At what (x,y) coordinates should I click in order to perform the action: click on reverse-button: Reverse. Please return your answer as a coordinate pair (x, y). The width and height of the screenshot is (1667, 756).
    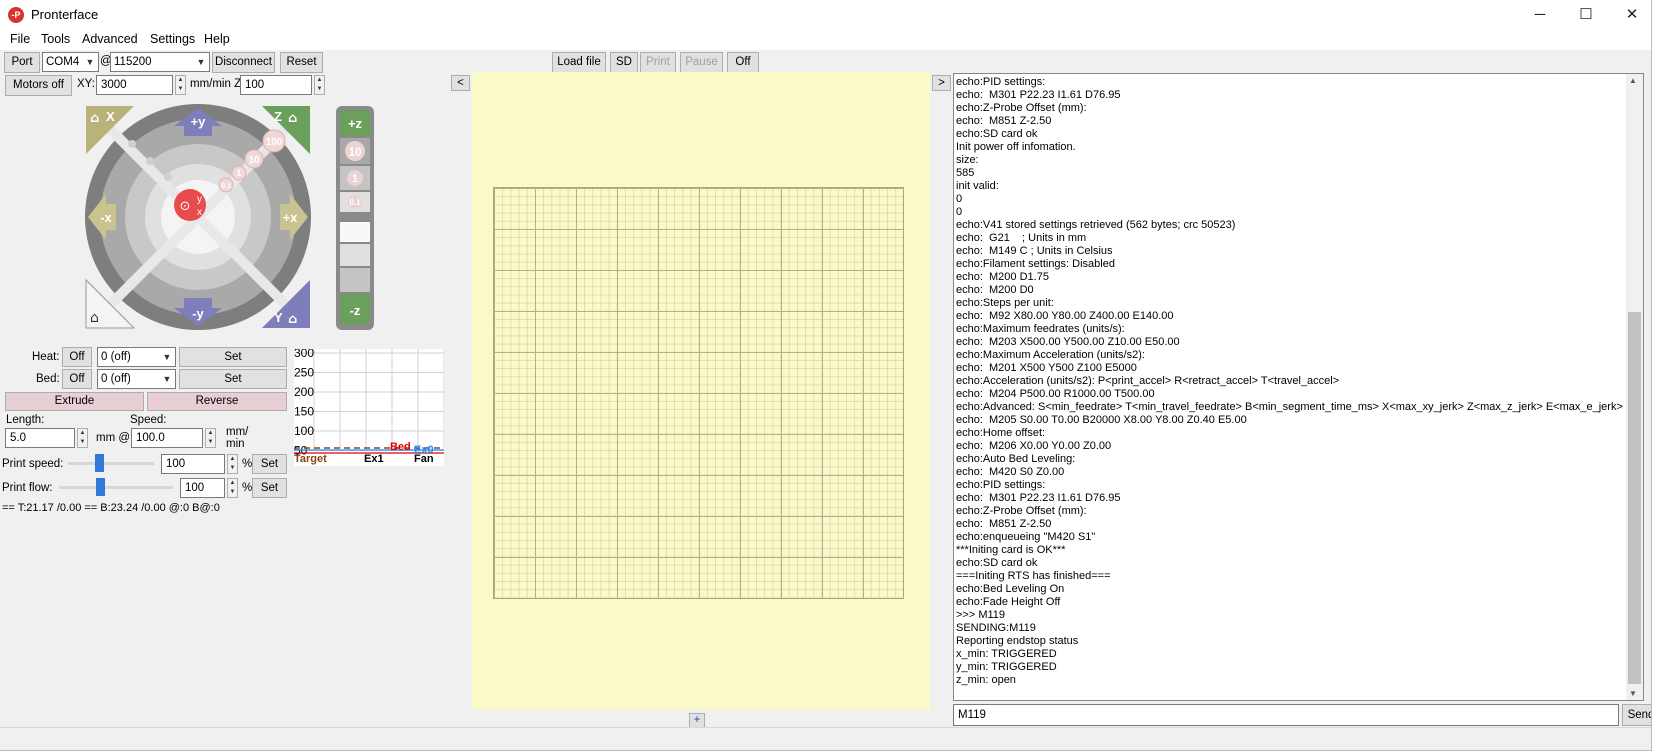
    Looking at the image, I should click on (217, 401).